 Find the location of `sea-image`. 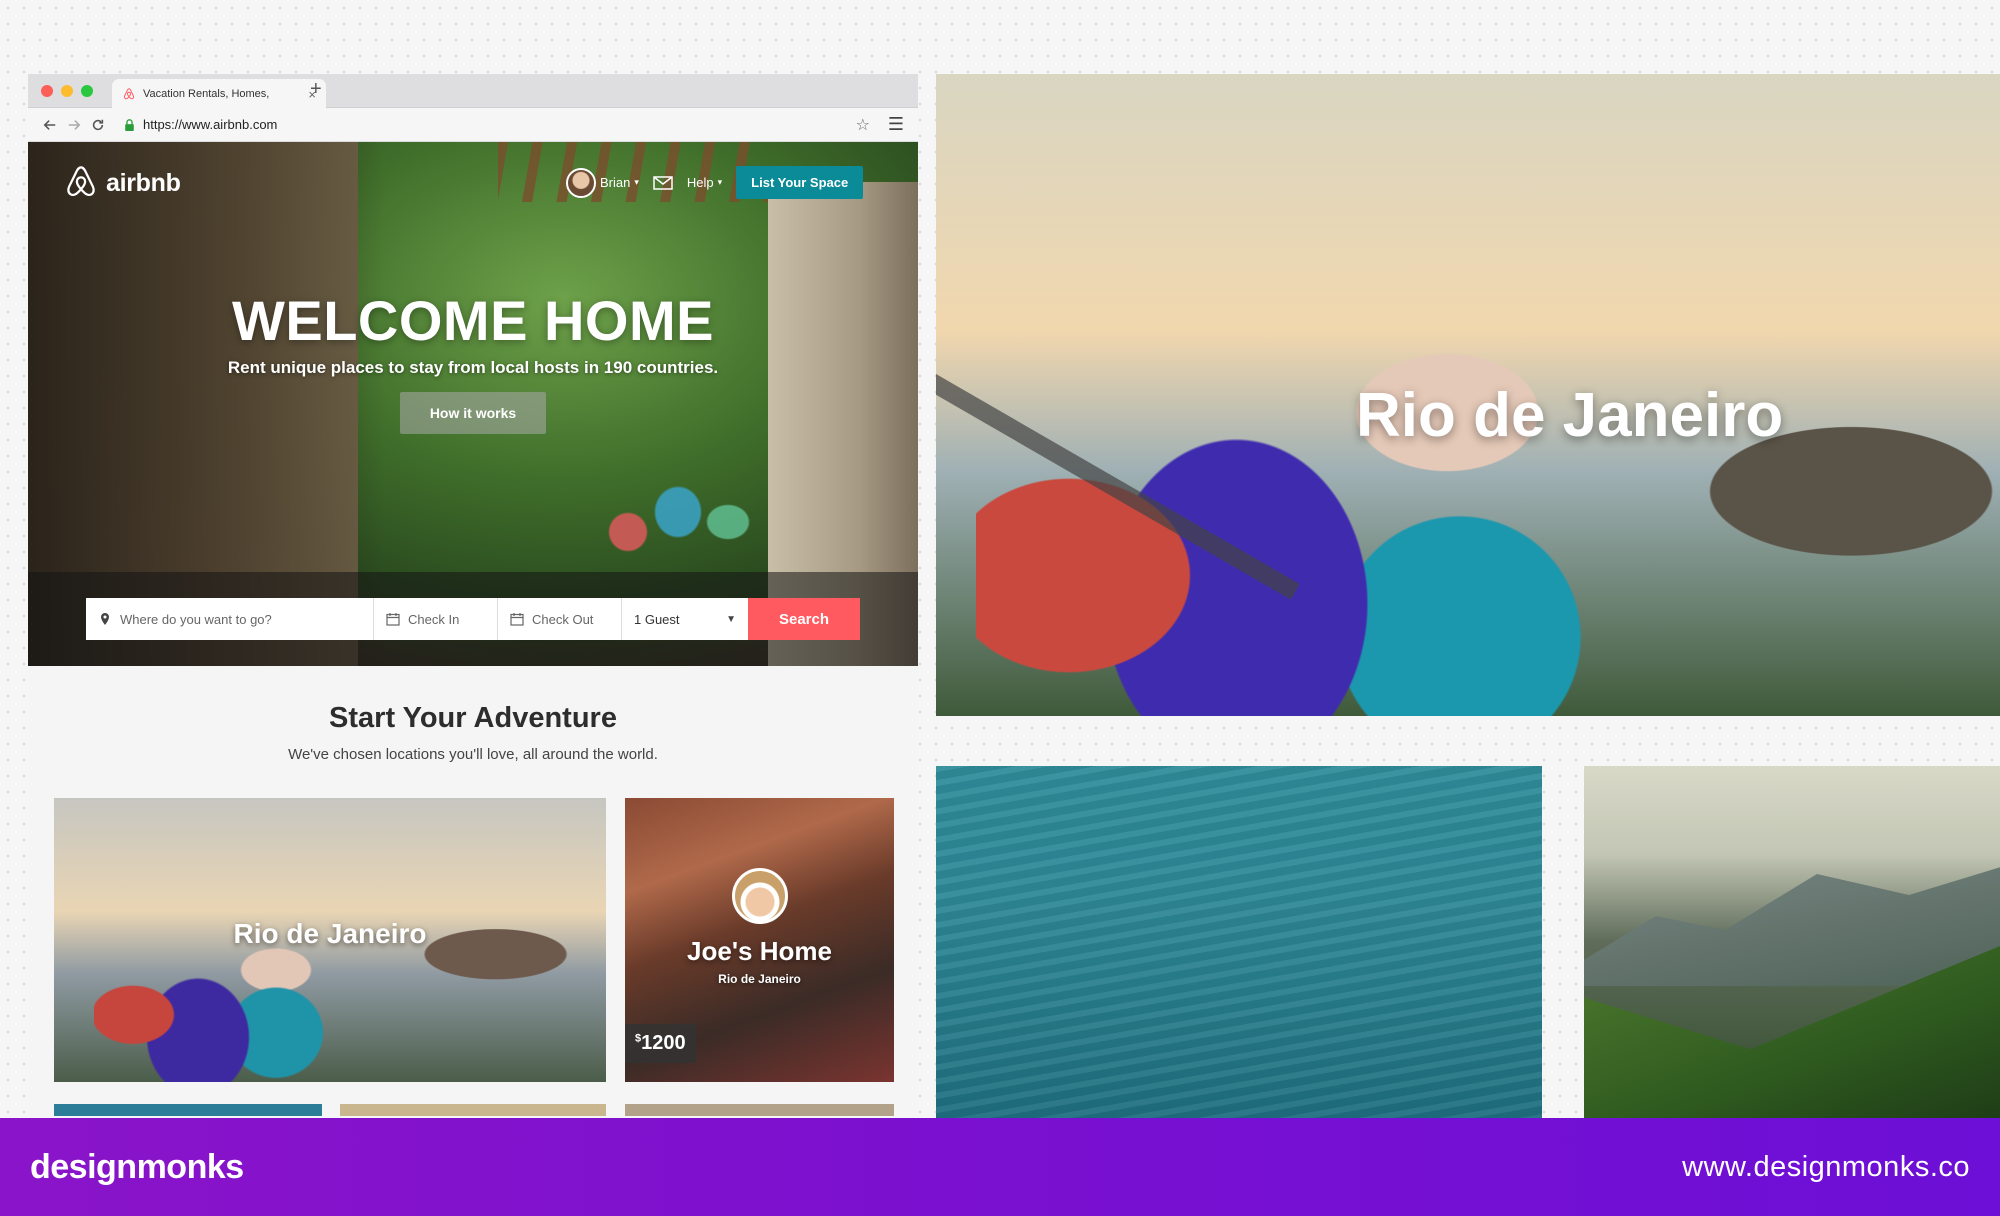

sea-image is located at coordinates (1239, 942).